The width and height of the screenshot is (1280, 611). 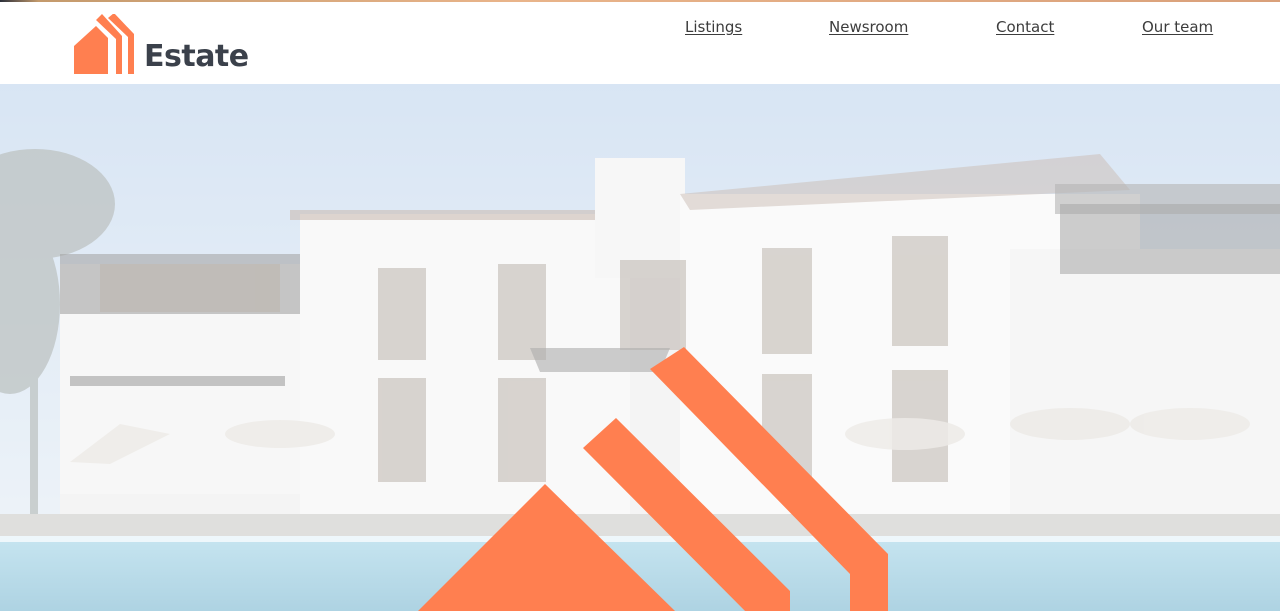 What do you see at coordinates (1177, 27) in the screenshot?
I see `nav-link-our-team: Our team` at bounding box center [1177, 27].